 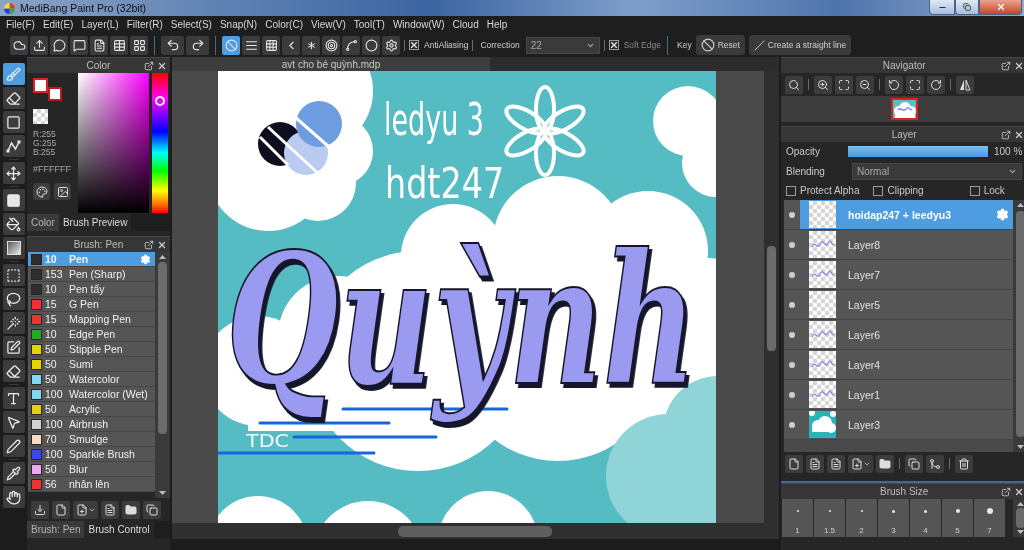 What do you see at coordinates (965, 84) in the screenshot?
I see `flip-button` at bounding box center [965, 84].